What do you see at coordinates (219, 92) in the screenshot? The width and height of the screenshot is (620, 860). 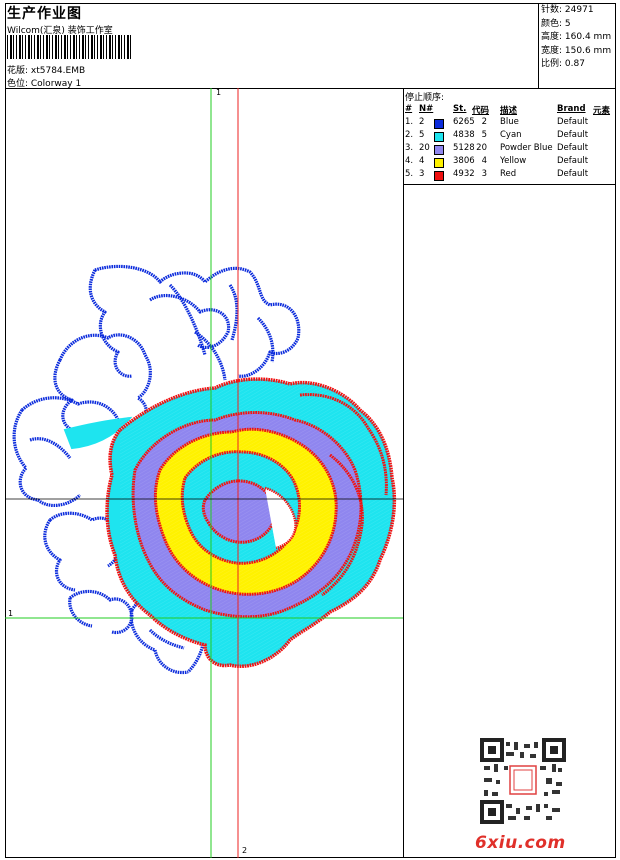 I see `guide-label-v1: 1` at bounding box center [219, 92].